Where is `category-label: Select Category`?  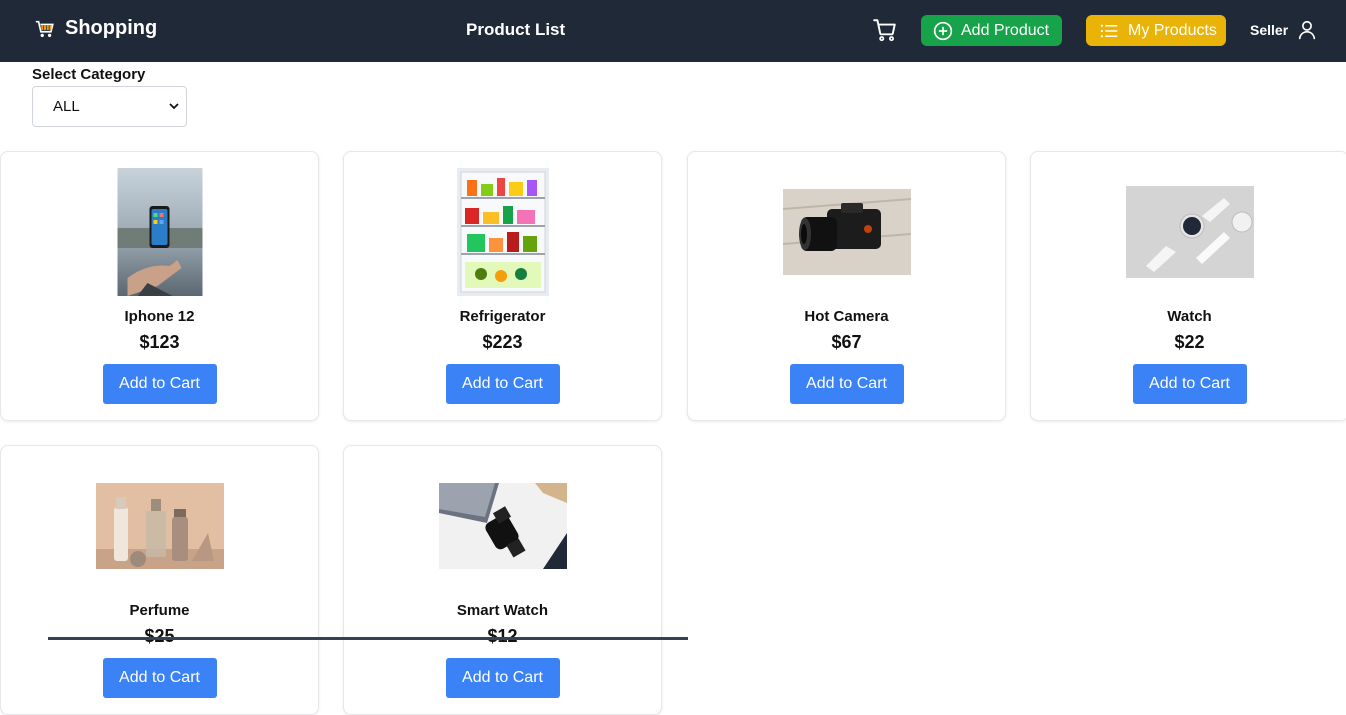 category-label: Select Category is located at coordinates (89, 74).